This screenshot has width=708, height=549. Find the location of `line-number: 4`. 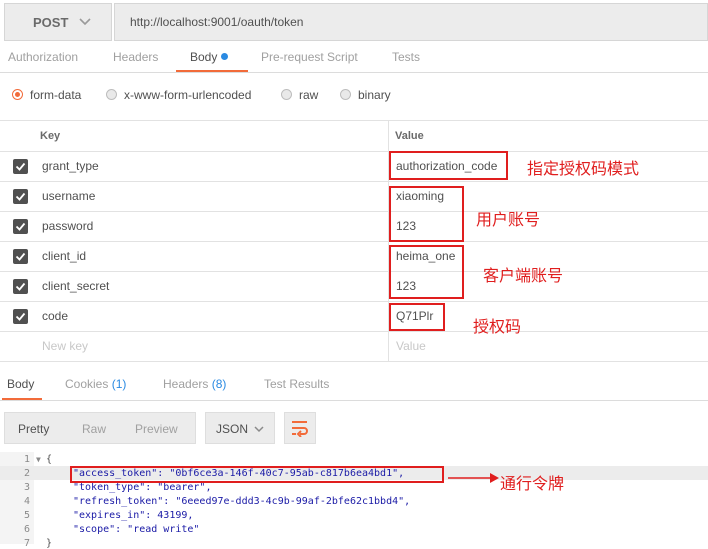

line-number: 4 is located at coordinates (26, 501).